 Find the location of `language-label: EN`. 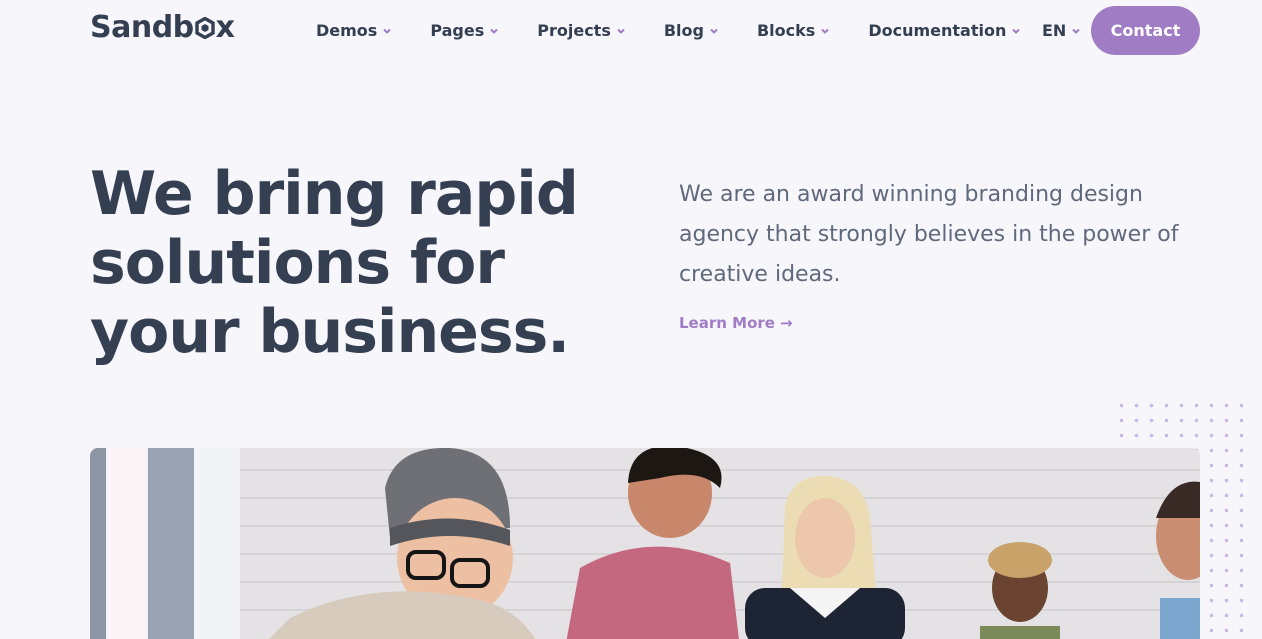

language-label: EN is located at coordinates (1054, 30).